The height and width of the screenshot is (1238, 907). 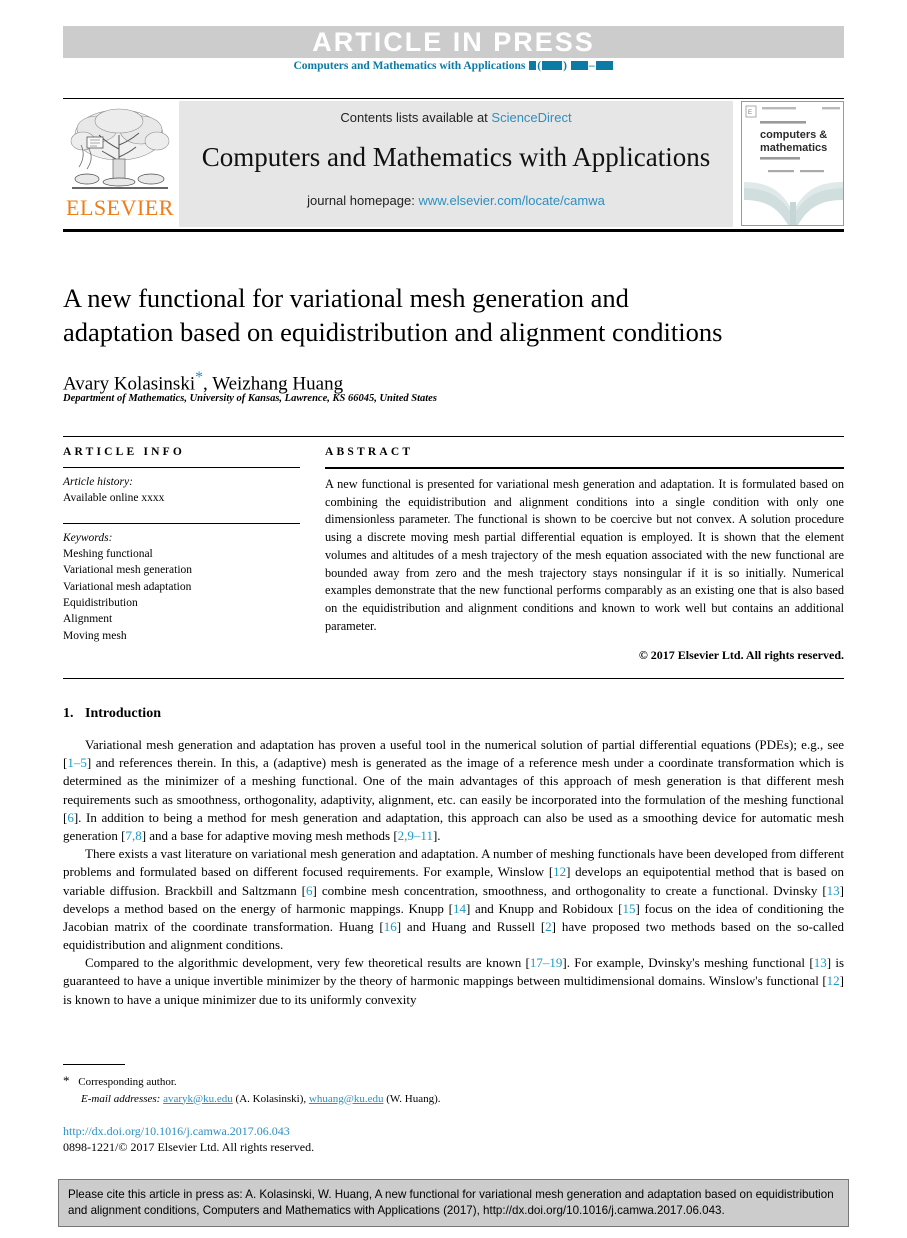 What do you see at coordinates (181, 490) in the screenshot?
I see `article-history-block: Article history: Available online xxxx` at bounding box center [181, 490].